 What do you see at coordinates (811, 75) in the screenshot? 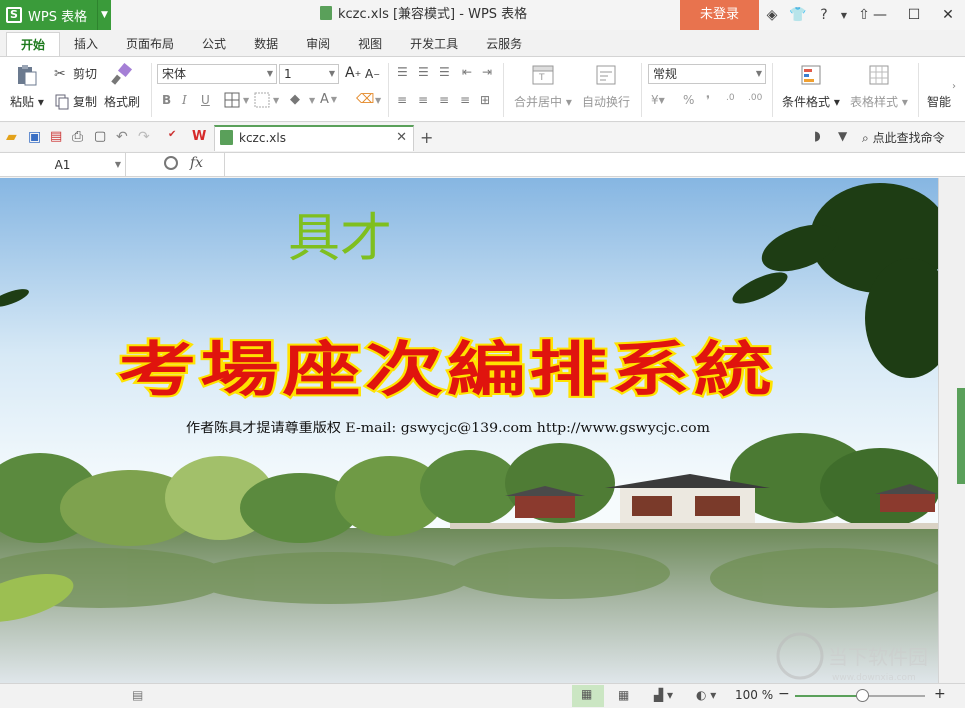
I see `conditional-format-icon` at bounding box center [811, 75].